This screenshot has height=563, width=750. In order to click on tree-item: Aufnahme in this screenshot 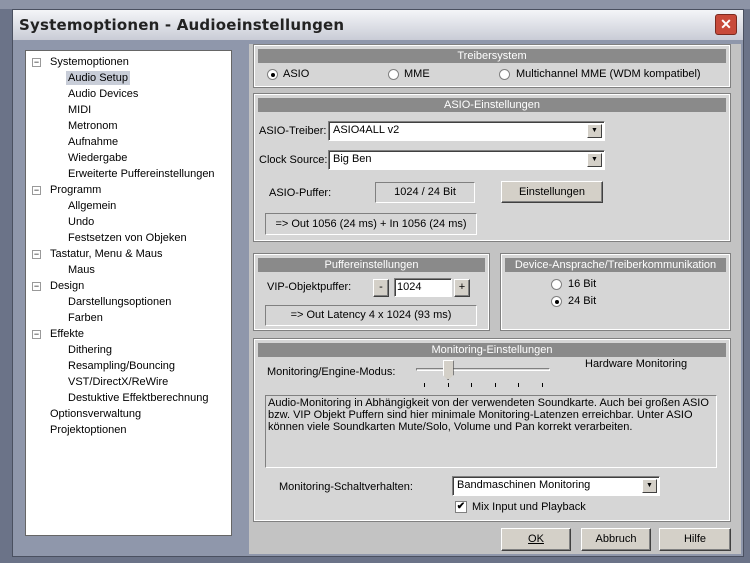, I will do `click(93, 142)`.